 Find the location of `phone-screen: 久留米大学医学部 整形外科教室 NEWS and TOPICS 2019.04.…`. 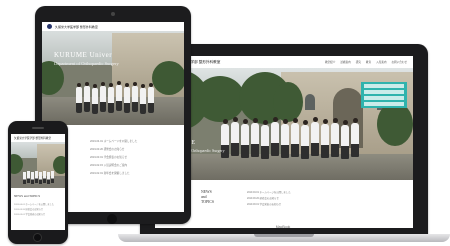

phone-screen: 久留米大学医学部 整形外科教室 NEWS and TOPICS 2019.04.… is located at coordinates (38, 182).